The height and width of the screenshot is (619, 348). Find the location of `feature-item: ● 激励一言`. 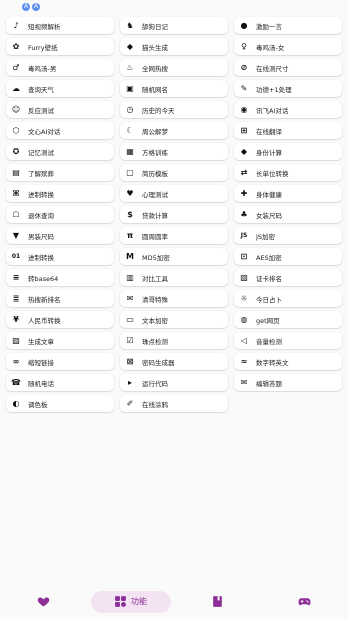

feature-item: ● 激励一言 is located at coordinates (288, 25).